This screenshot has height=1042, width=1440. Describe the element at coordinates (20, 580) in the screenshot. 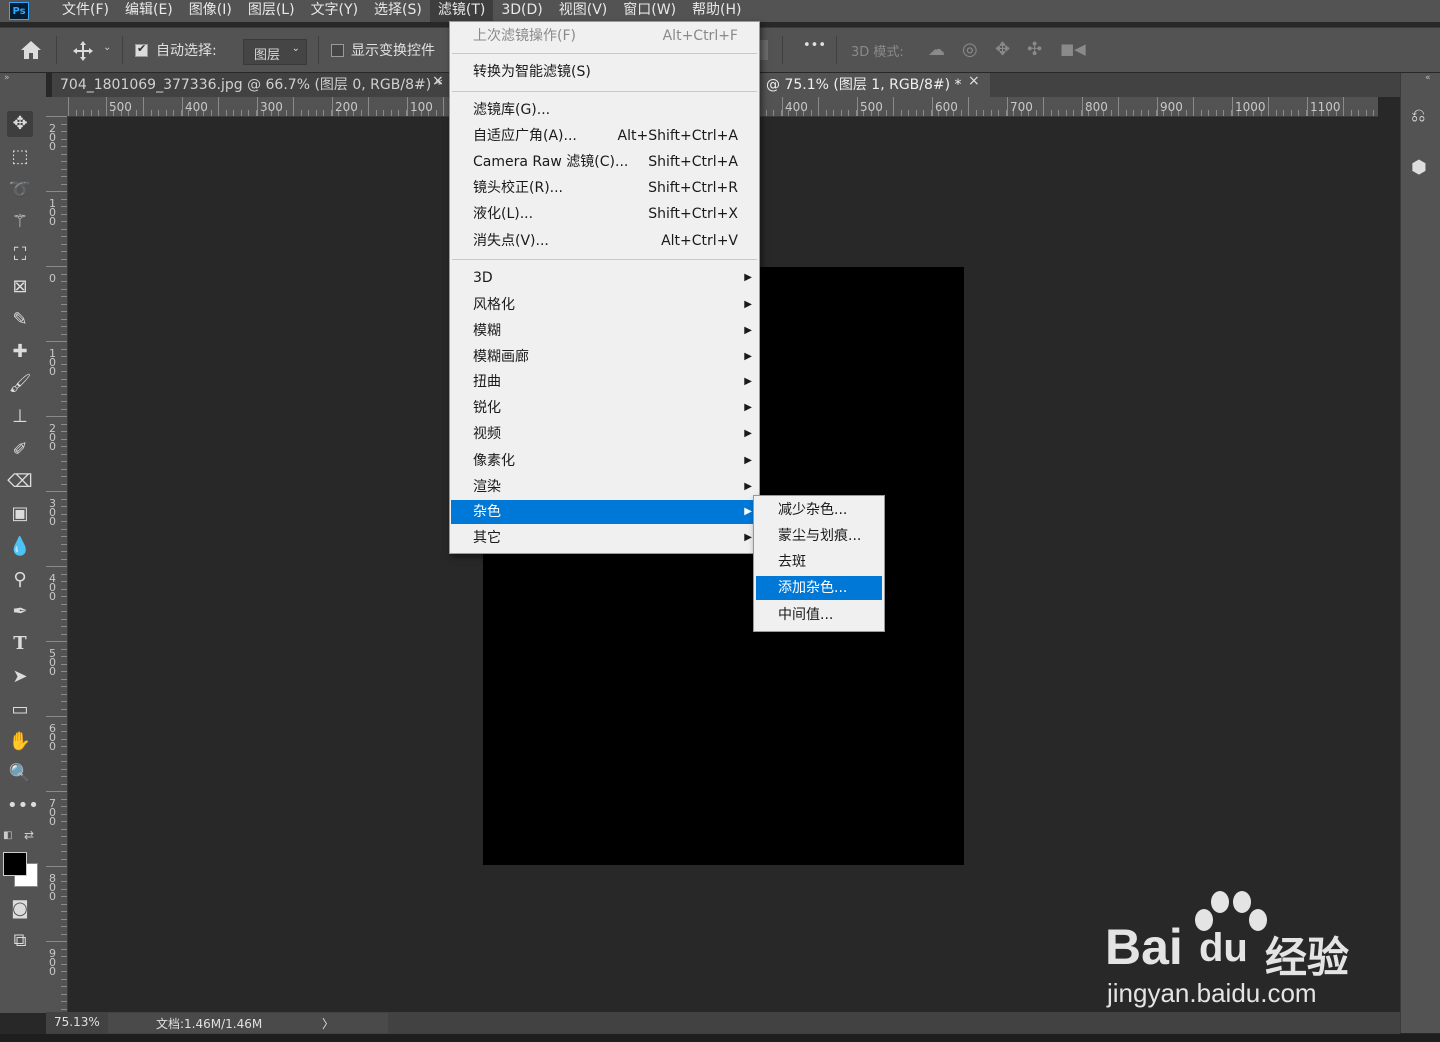

I see `dodge-tool-icon: ⚲` at that location.